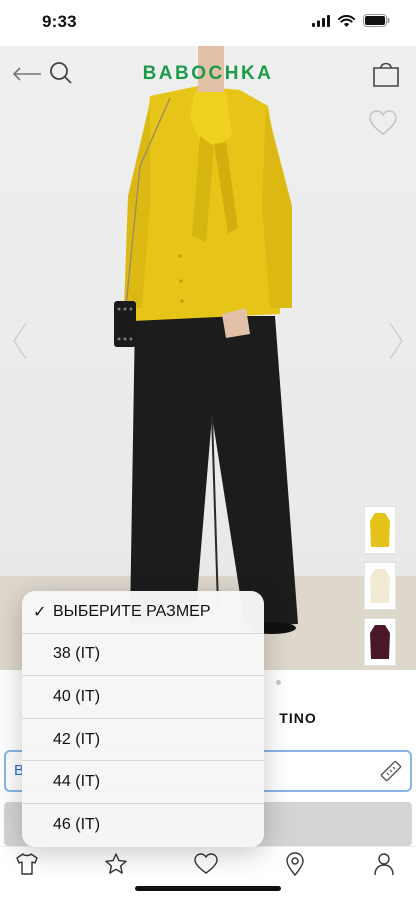 This screenshot has width=416, height=900. I want to click on size-option-placeholder: ✓ ВЫБЕРИТЕ РАЗМЕР, so click(143, 612).